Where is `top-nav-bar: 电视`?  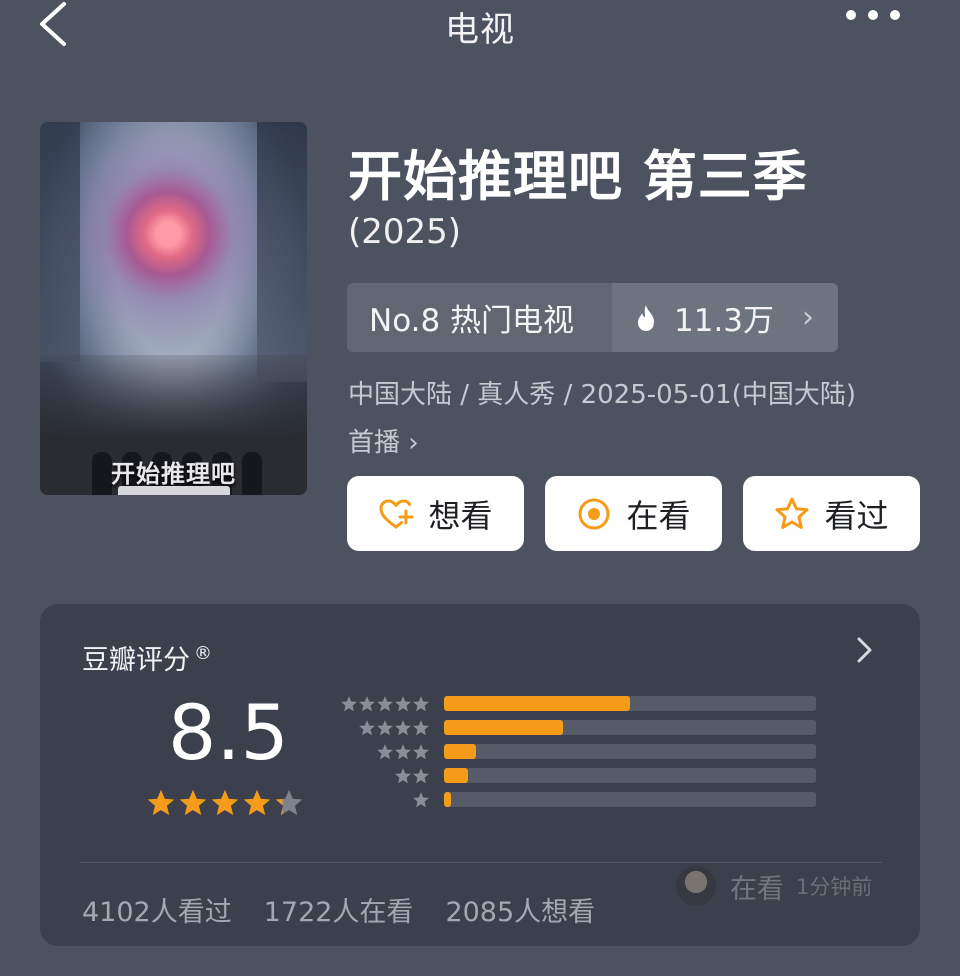 top-nav-bar: 电视 is located at coordinates (480, 25).